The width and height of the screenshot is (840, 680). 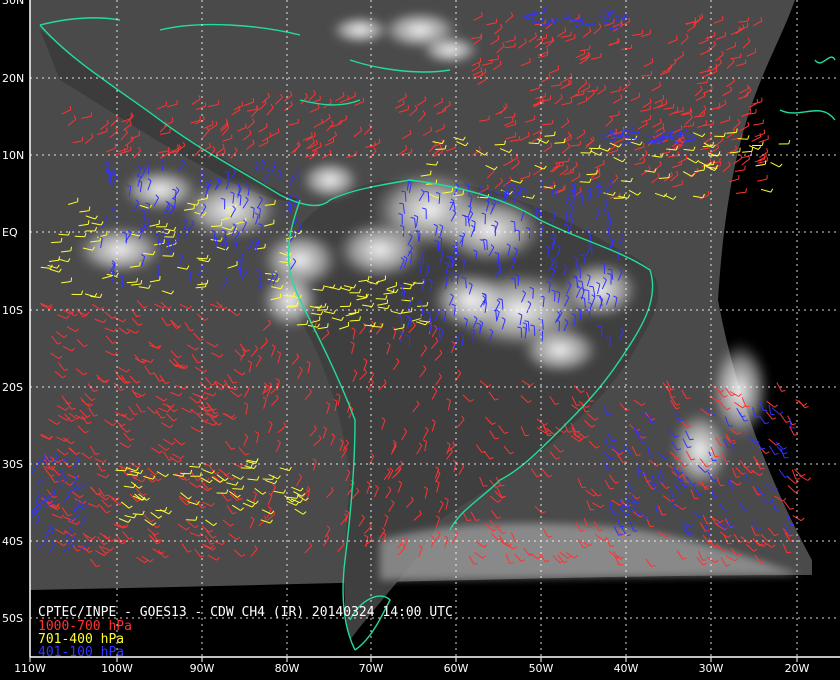 What do you see at coordinates (287, 668) in the screenshot?
I see `lon-label: 80W` at bounding box center [287, 668].